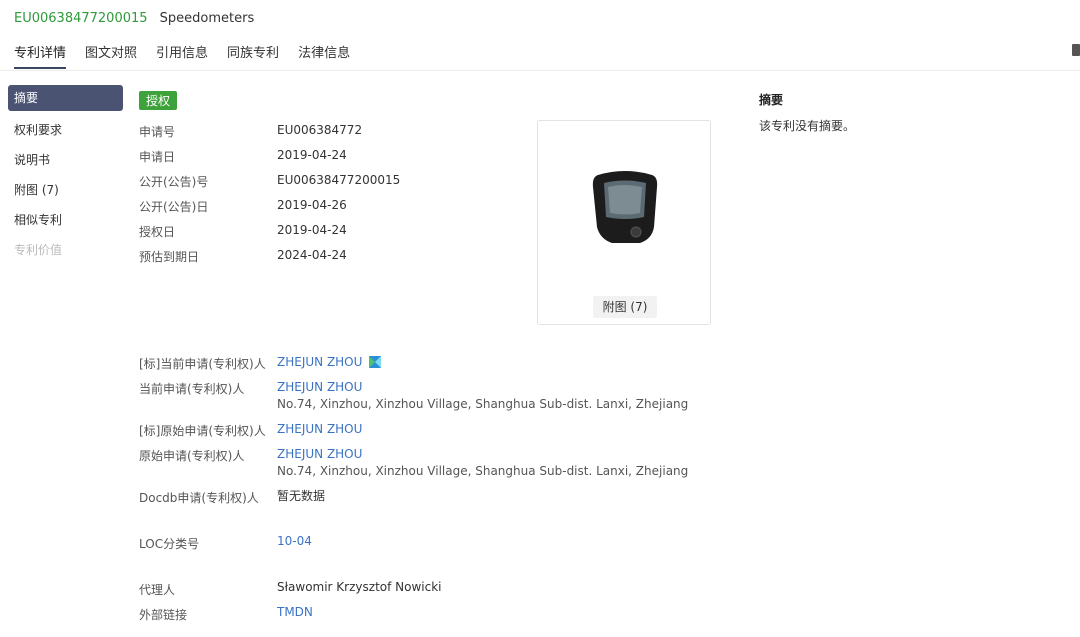 This screenshot has height=637, width=1080. What do you see at coordinates (312, 255) in the screenshot?
I see `expiry-value: 2024-04-24` at bounding box center [312, 255].